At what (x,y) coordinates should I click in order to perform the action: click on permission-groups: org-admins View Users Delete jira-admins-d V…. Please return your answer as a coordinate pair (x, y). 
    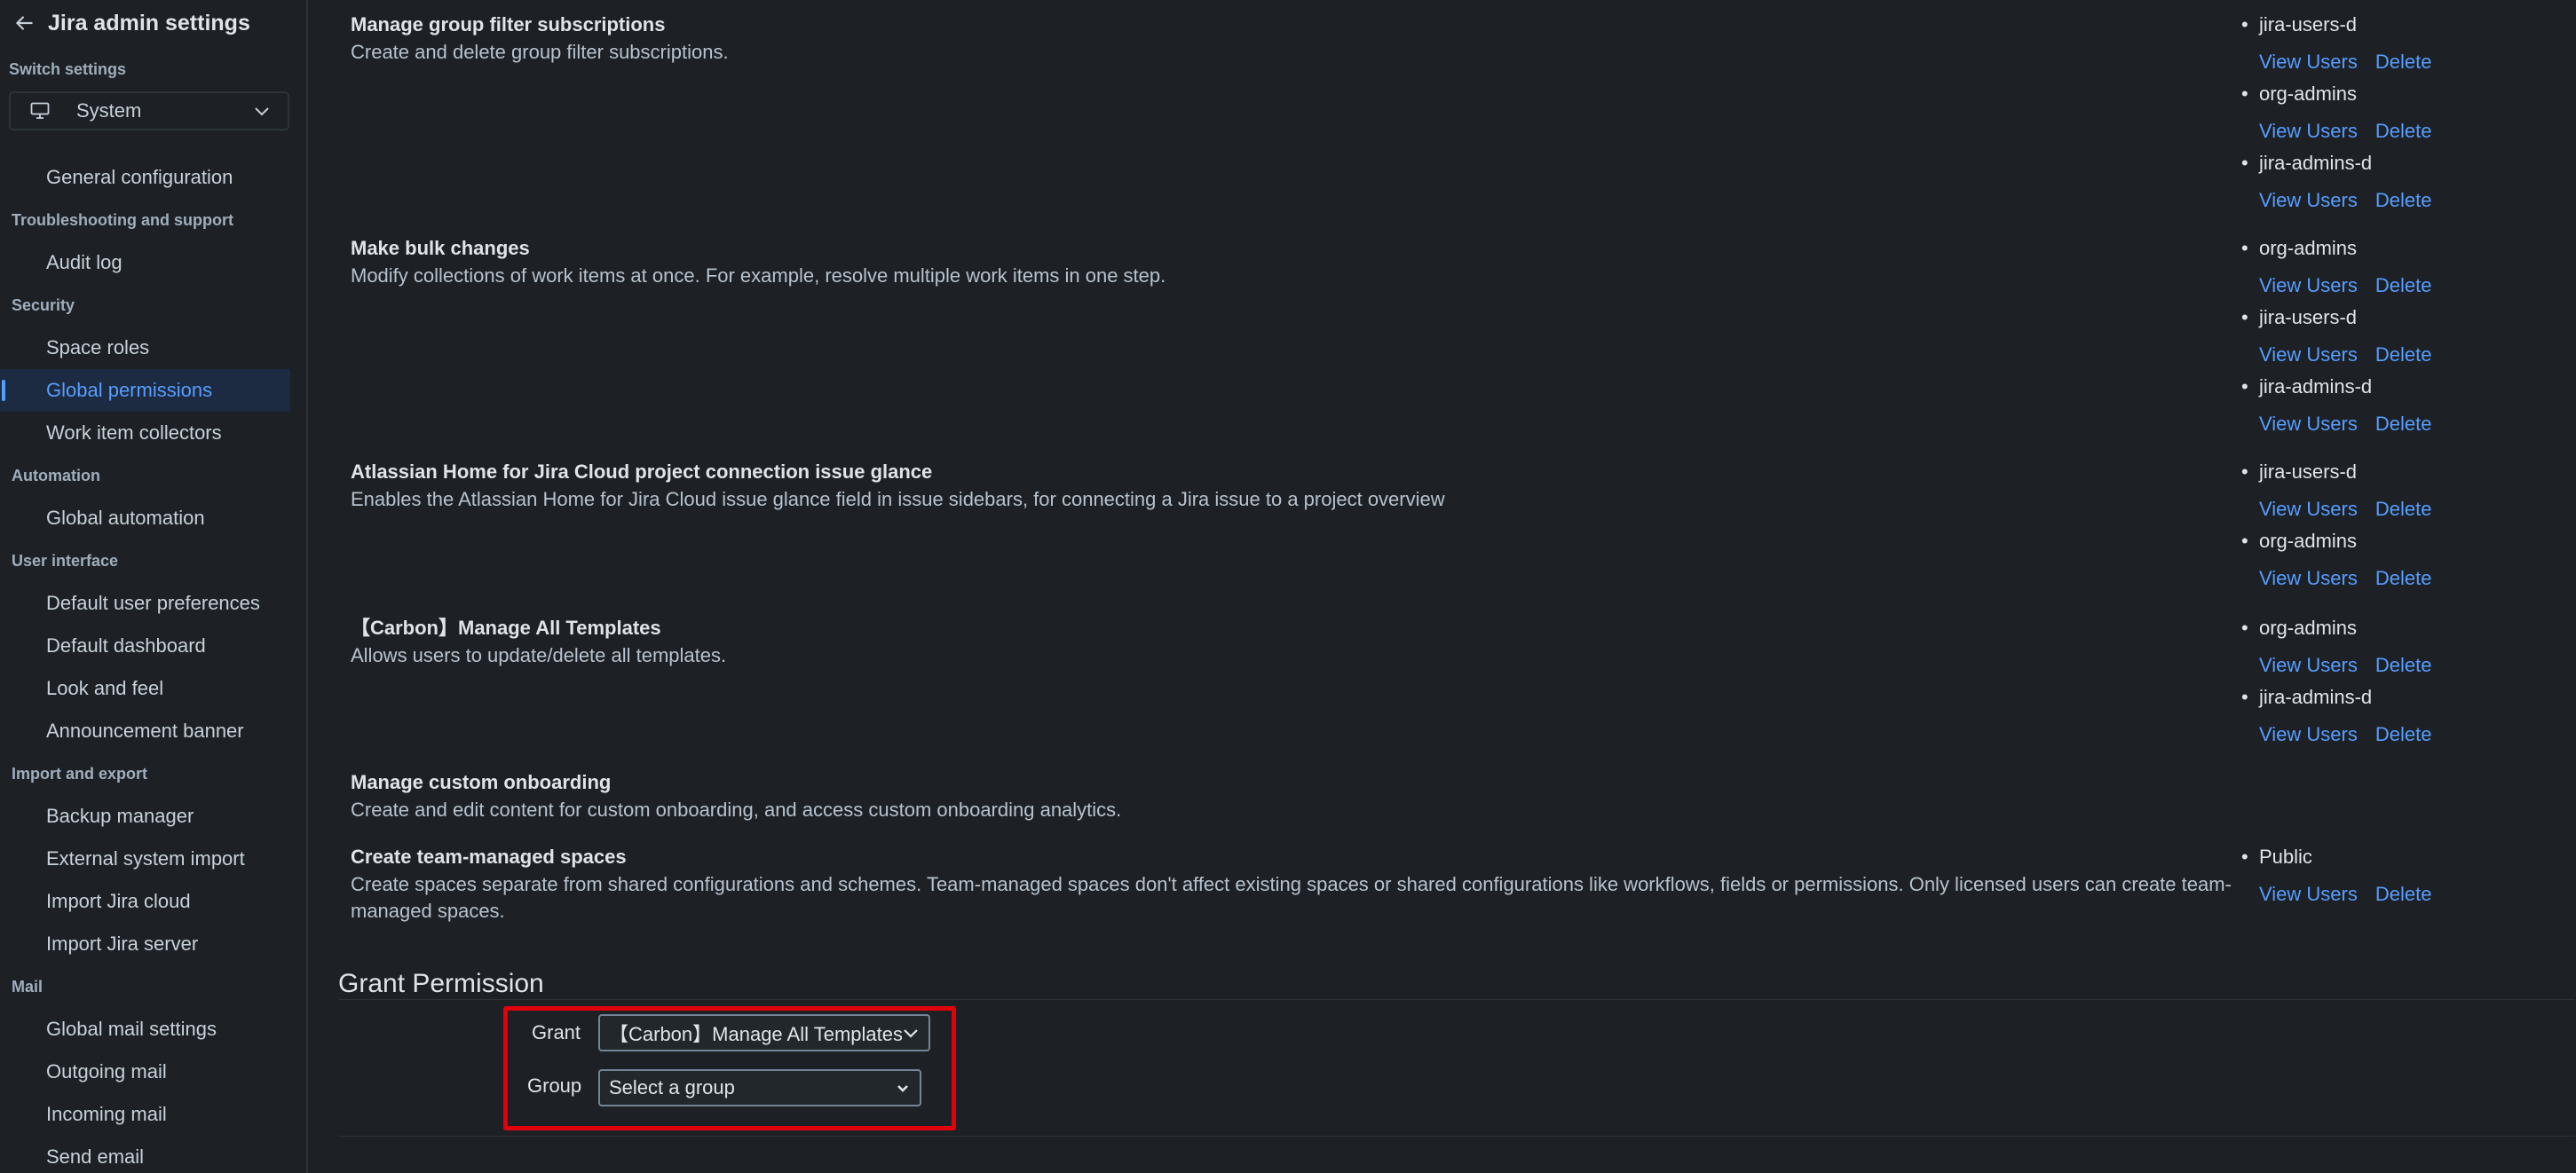
    Looking at the image, I should click on (2383, 685).